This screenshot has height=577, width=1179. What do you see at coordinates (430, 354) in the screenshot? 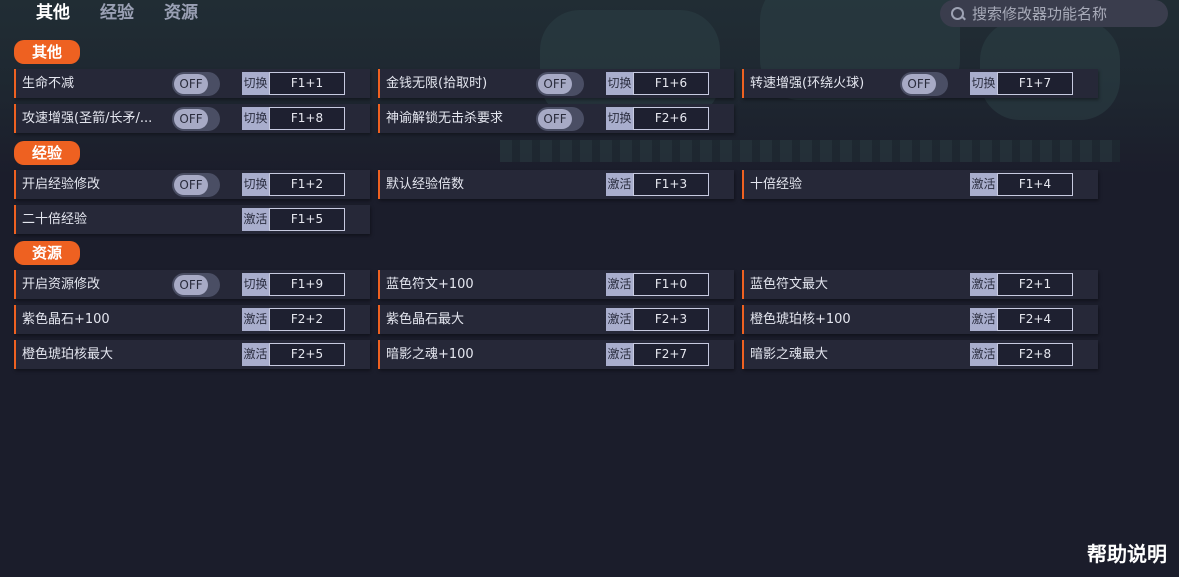
I see `cheat-label: 暗影之魂+100` at bounding box center [430, 354].